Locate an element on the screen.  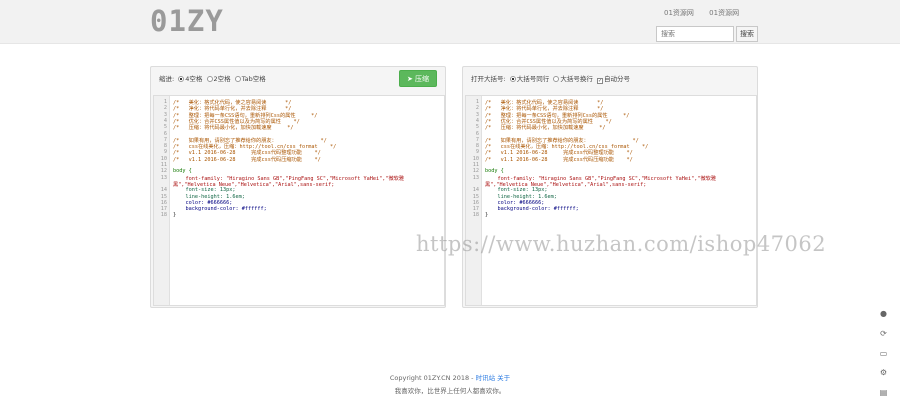
send-icon: ➤ is located at coordinates (409, 79).